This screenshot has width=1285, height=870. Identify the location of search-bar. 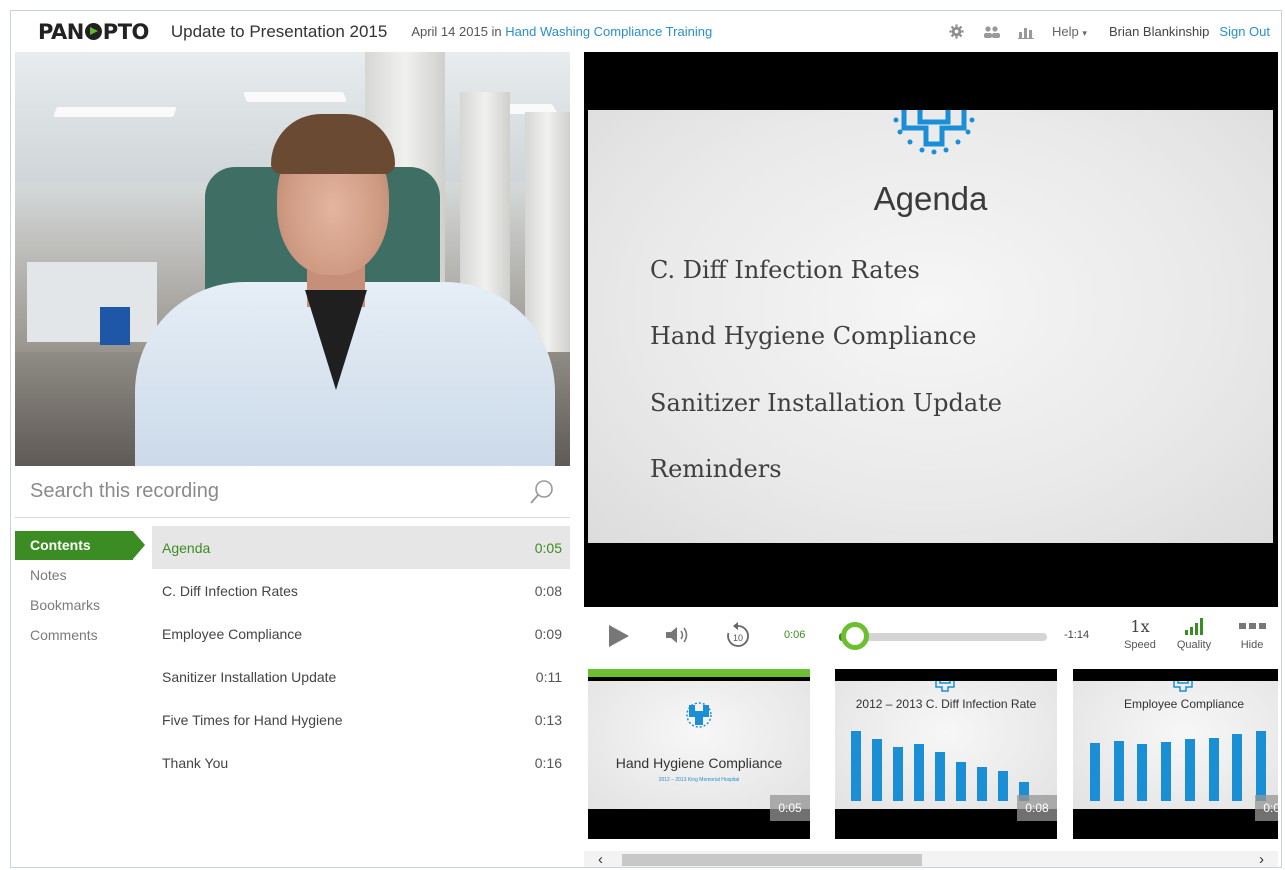
(292, 492).